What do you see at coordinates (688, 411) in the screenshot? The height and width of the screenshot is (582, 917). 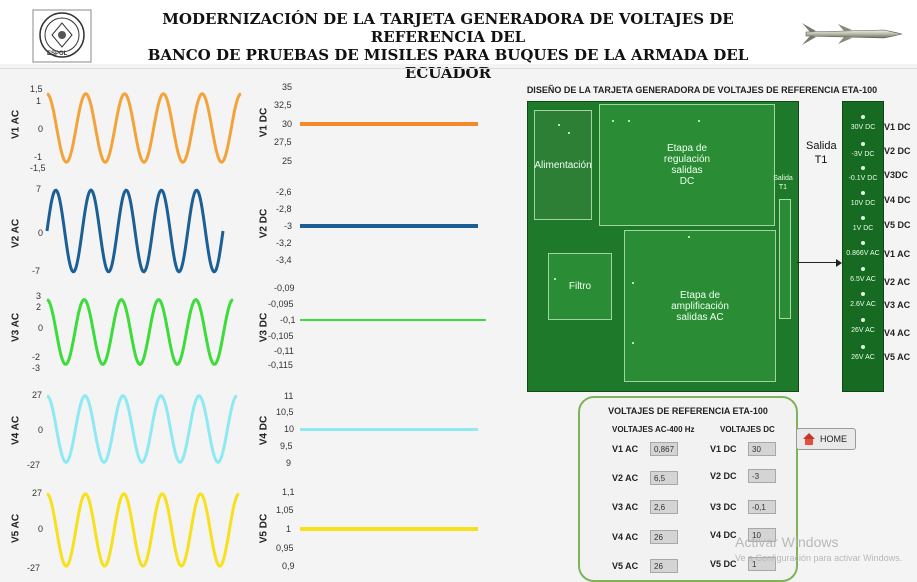 I see `reference-panel-title: VOLTAJES DE REFERENCIA ETA-100` at bounding box center [688, 411].